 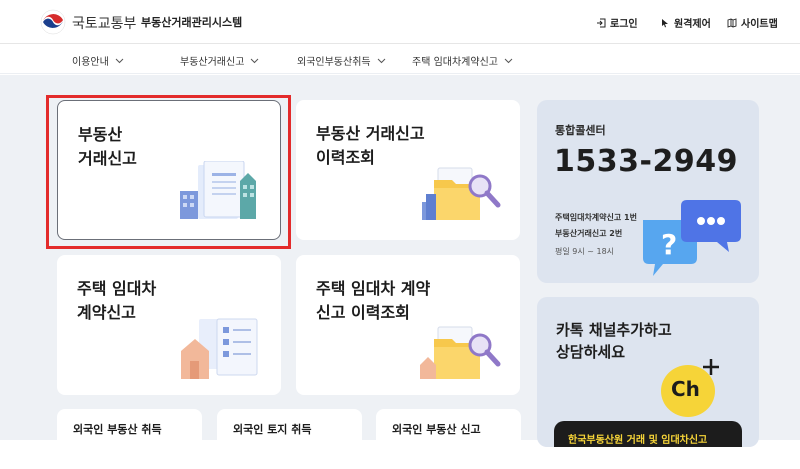 I want to click on kakao-title: 카톡 채널추가하고 상담하세요, so click(x=614, y=341).